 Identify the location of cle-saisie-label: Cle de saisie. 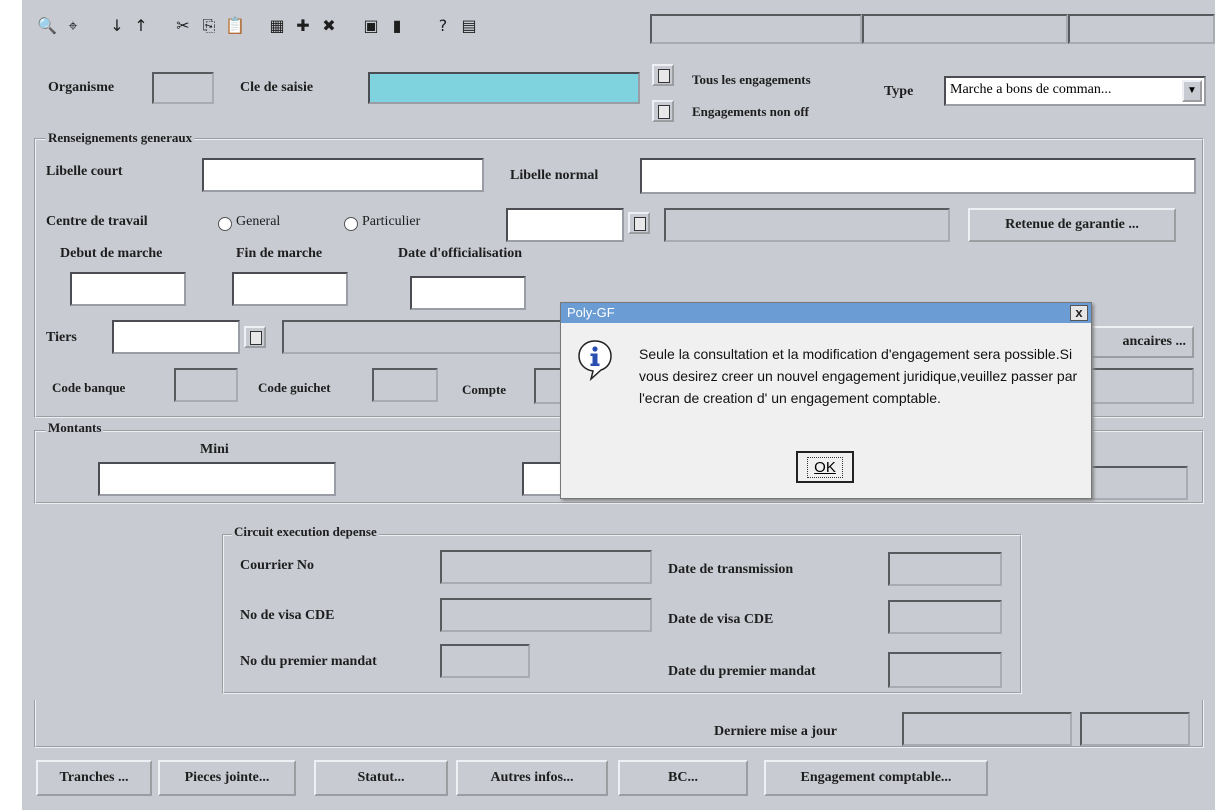
(277, 87).